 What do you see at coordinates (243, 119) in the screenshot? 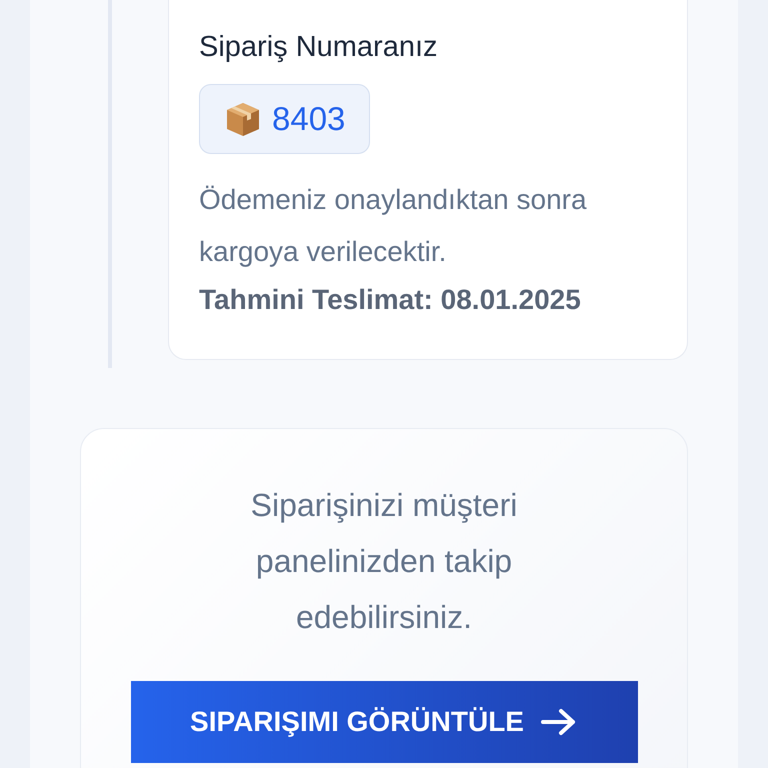
I see `package-icon` at bounding box center [243, 119].